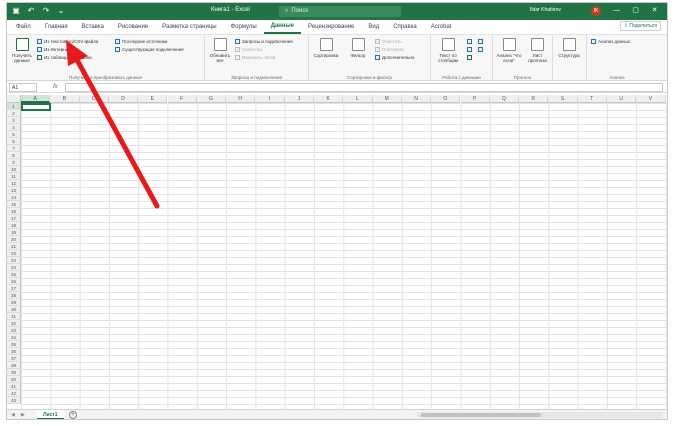 The width and height of the screenshot is (677, 426). What do you see at coordinates (475, 99) in the screenshot?
I see `column-header: P` at bounding box center [475, 99].